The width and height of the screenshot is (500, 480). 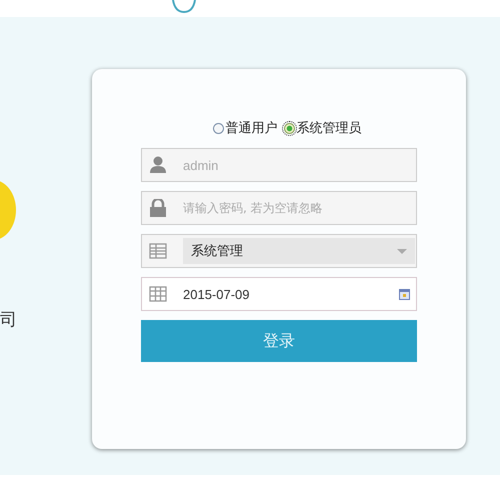 I want to click on logo-curve-icon, so click(x=184, y=7).